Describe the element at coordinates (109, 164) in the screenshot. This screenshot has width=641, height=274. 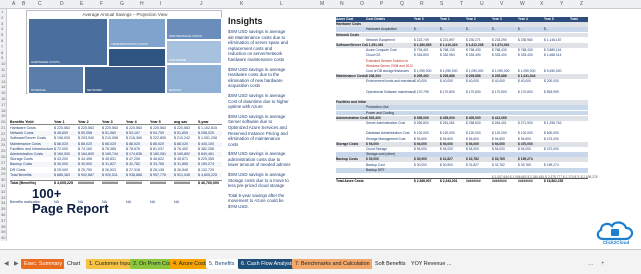
I see `summary-cell: $ 31,827` at that location.